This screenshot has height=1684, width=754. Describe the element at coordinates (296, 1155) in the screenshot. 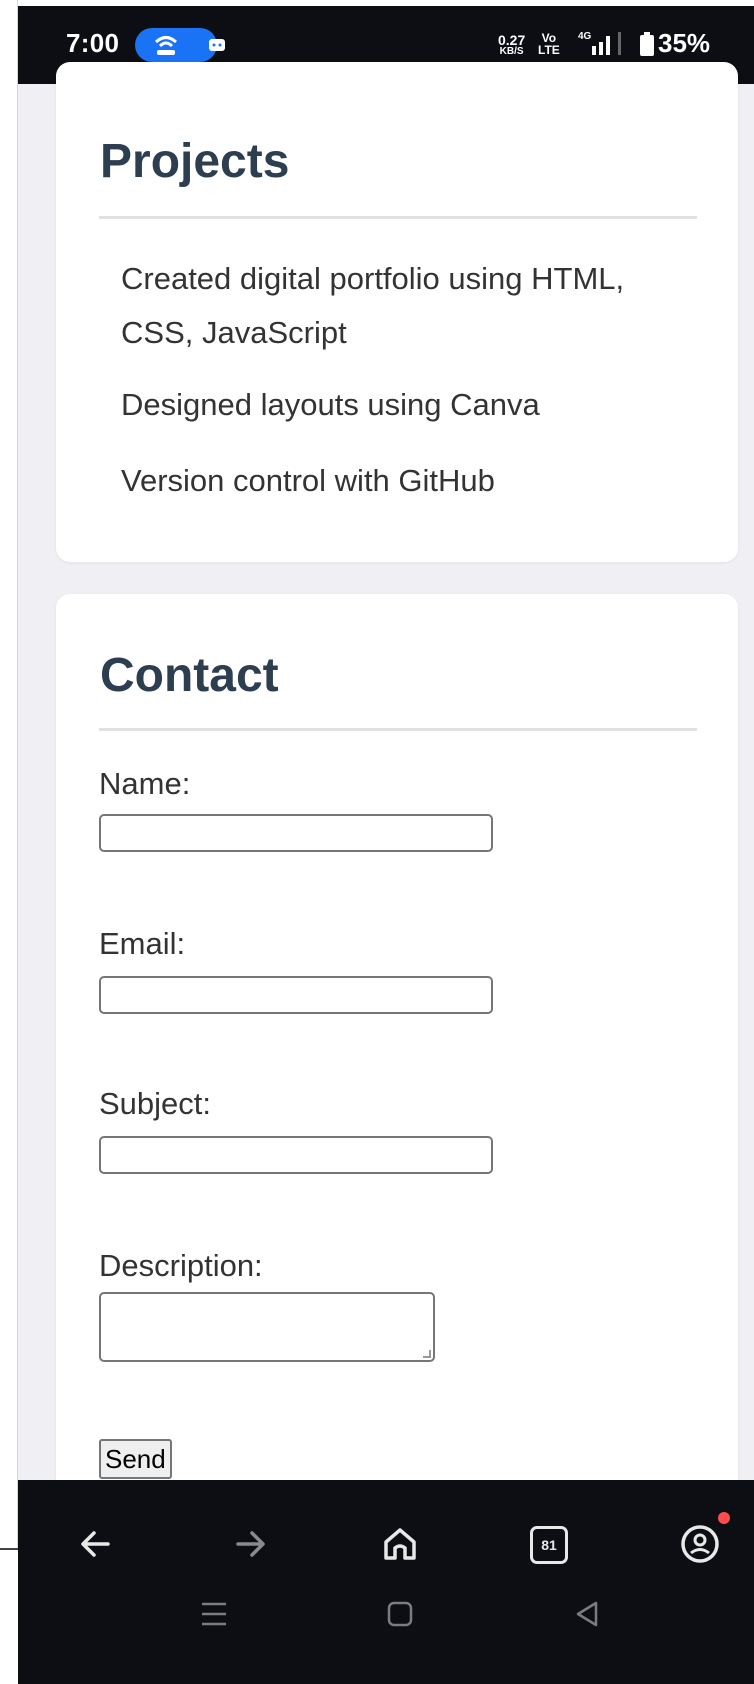

I see `subject-field` at that location.